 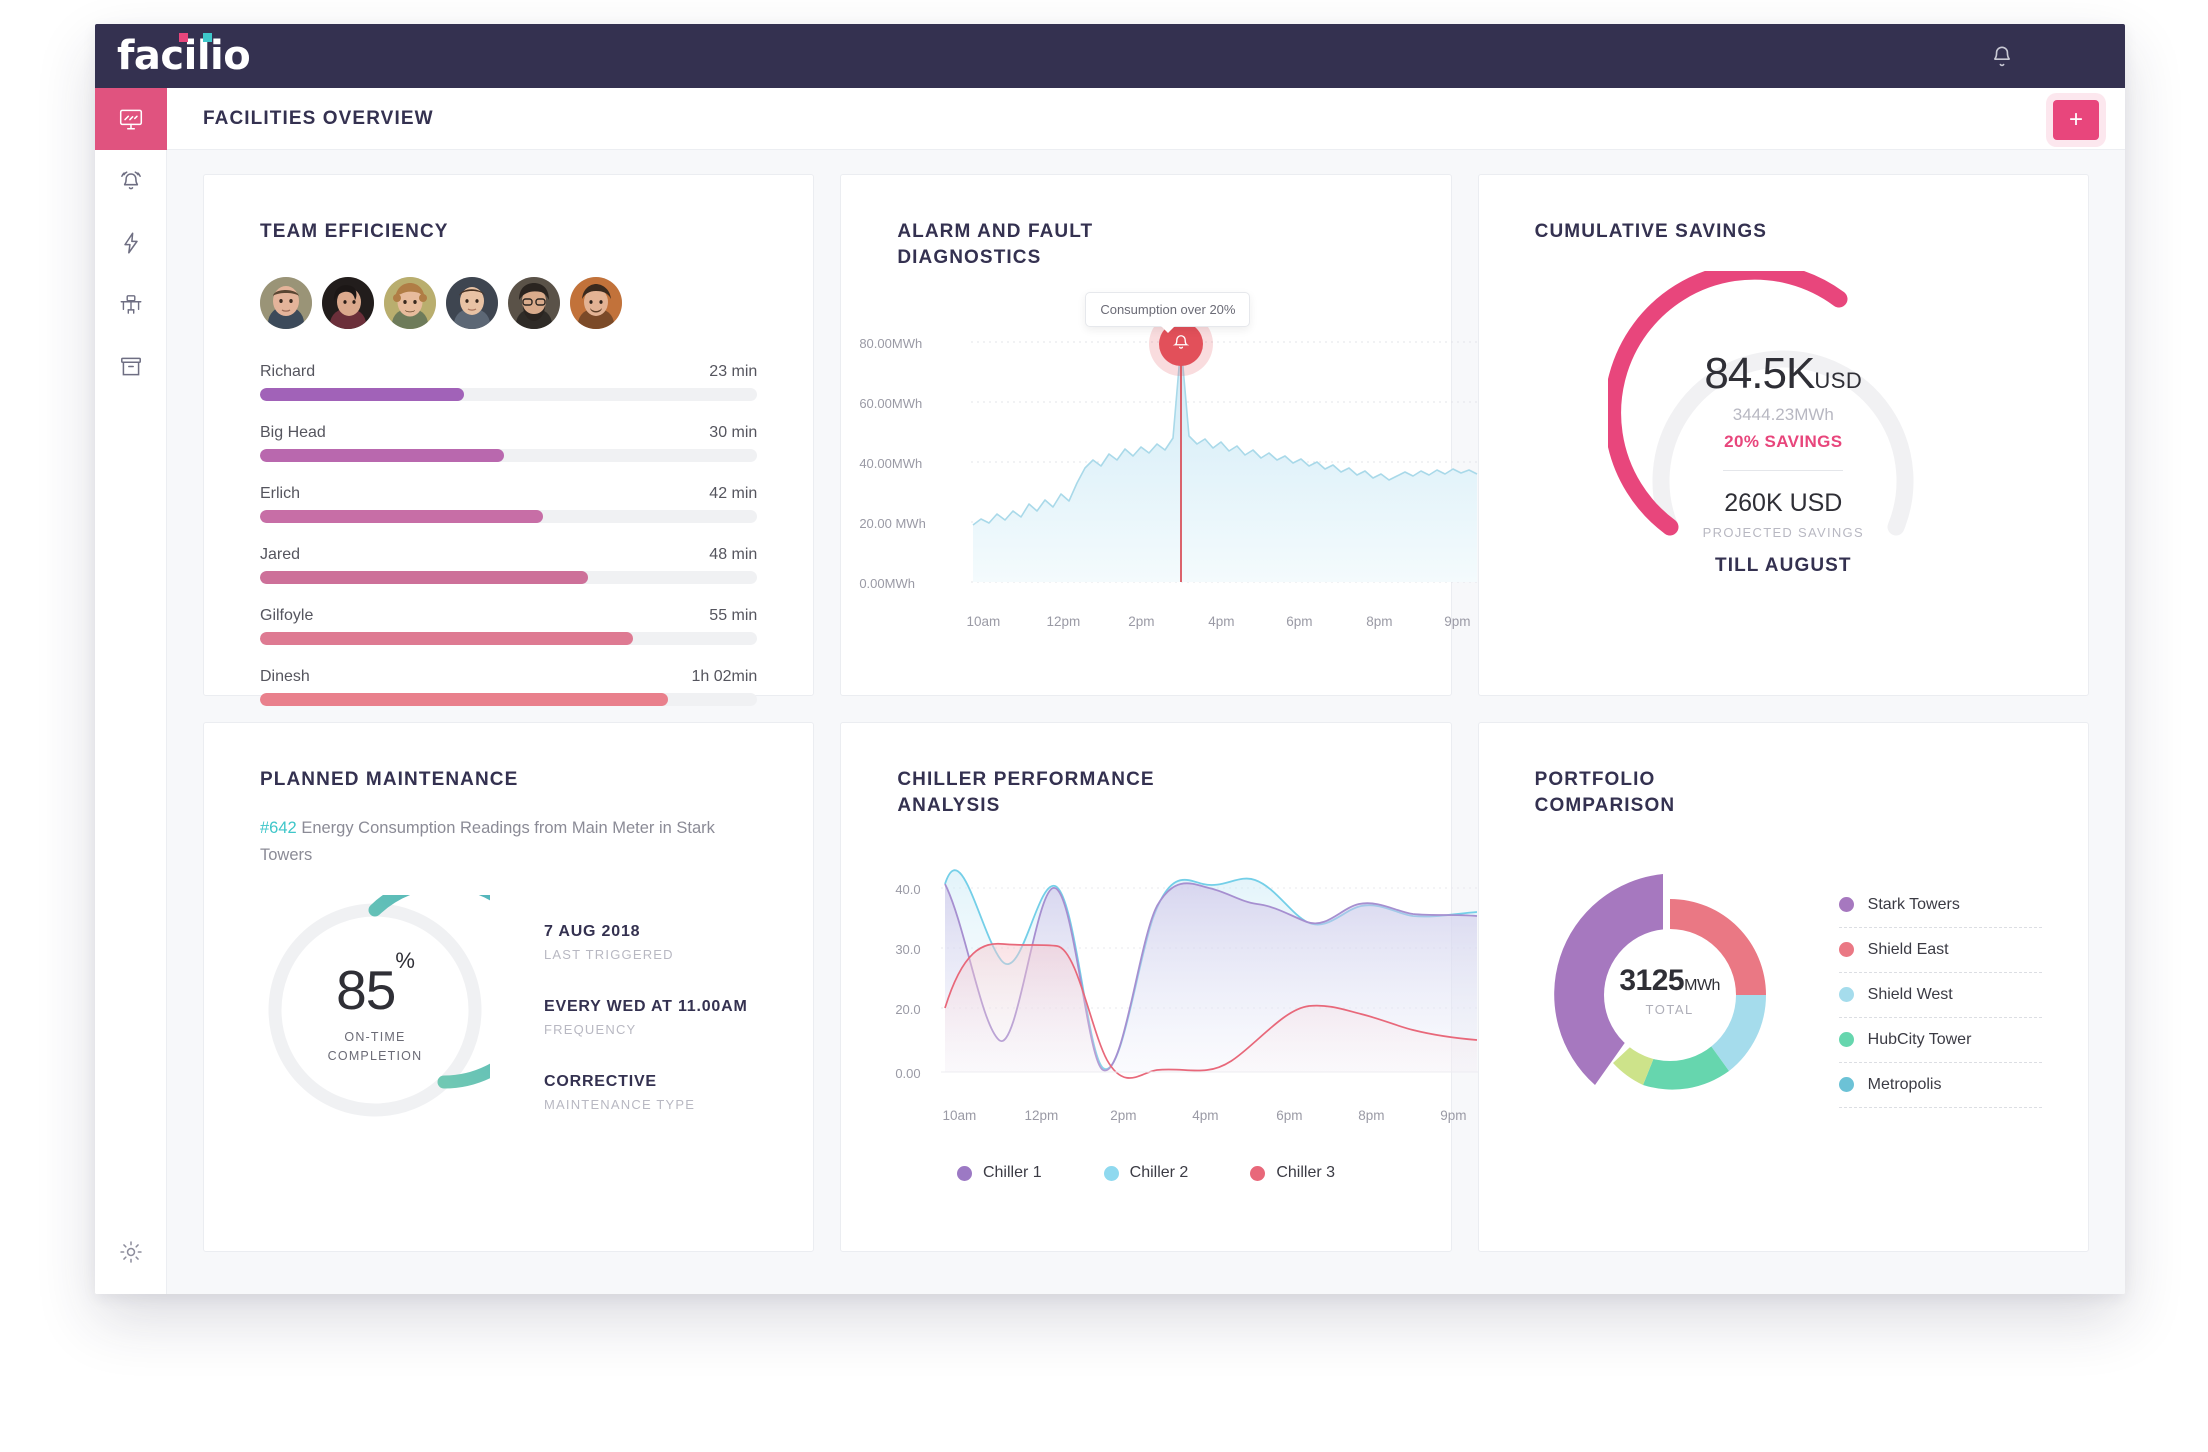 I want to click on detail-label: MAINTENANCE TYPE, so click(x=620, y=1105).